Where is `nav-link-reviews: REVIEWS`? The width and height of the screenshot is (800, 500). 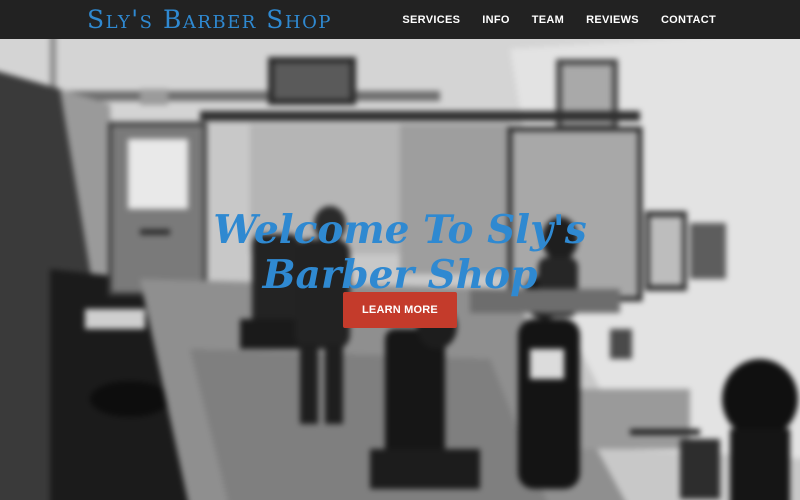 nav-link-reviews: REVIEWS is located at coordinates (612, 20).